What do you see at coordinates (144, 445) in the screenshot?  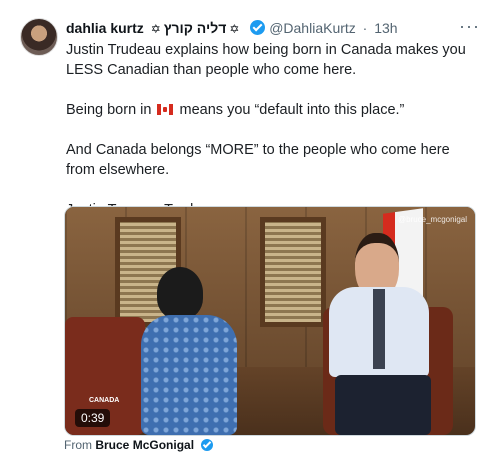 I see `source-name: Bruce McGonigal` at bounding box center [144, 445].